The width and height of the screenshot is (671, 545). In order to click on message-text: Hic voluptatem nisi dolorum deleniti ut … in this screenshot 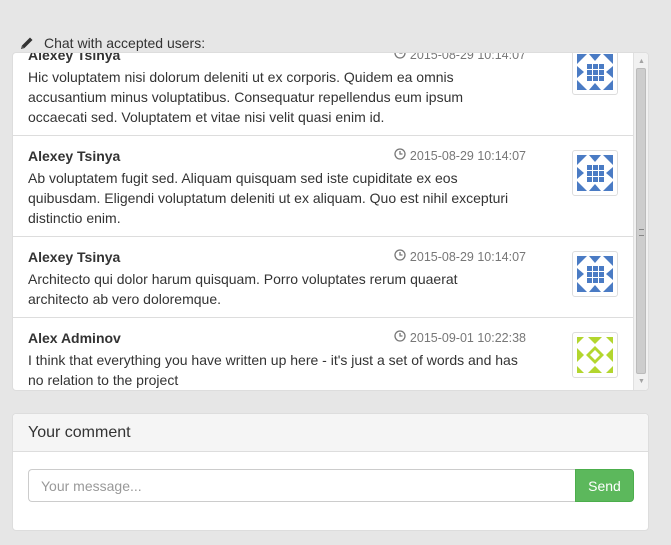, I will do `click(246, 97)`.